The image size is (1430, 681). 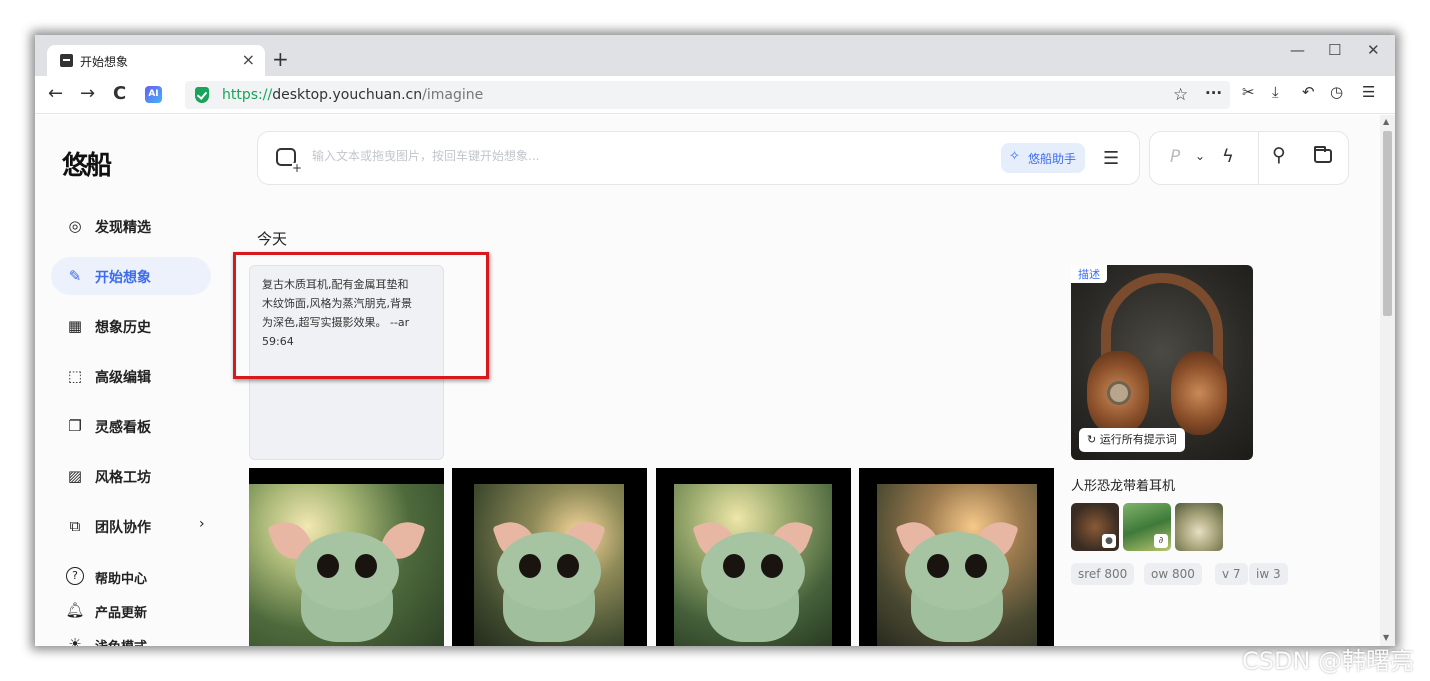 What do you see at coordinates (1387, 380) in the screenshot?
I see `vertical-scrollbar: ▲ ▼` at bounding box center [1387, 380].